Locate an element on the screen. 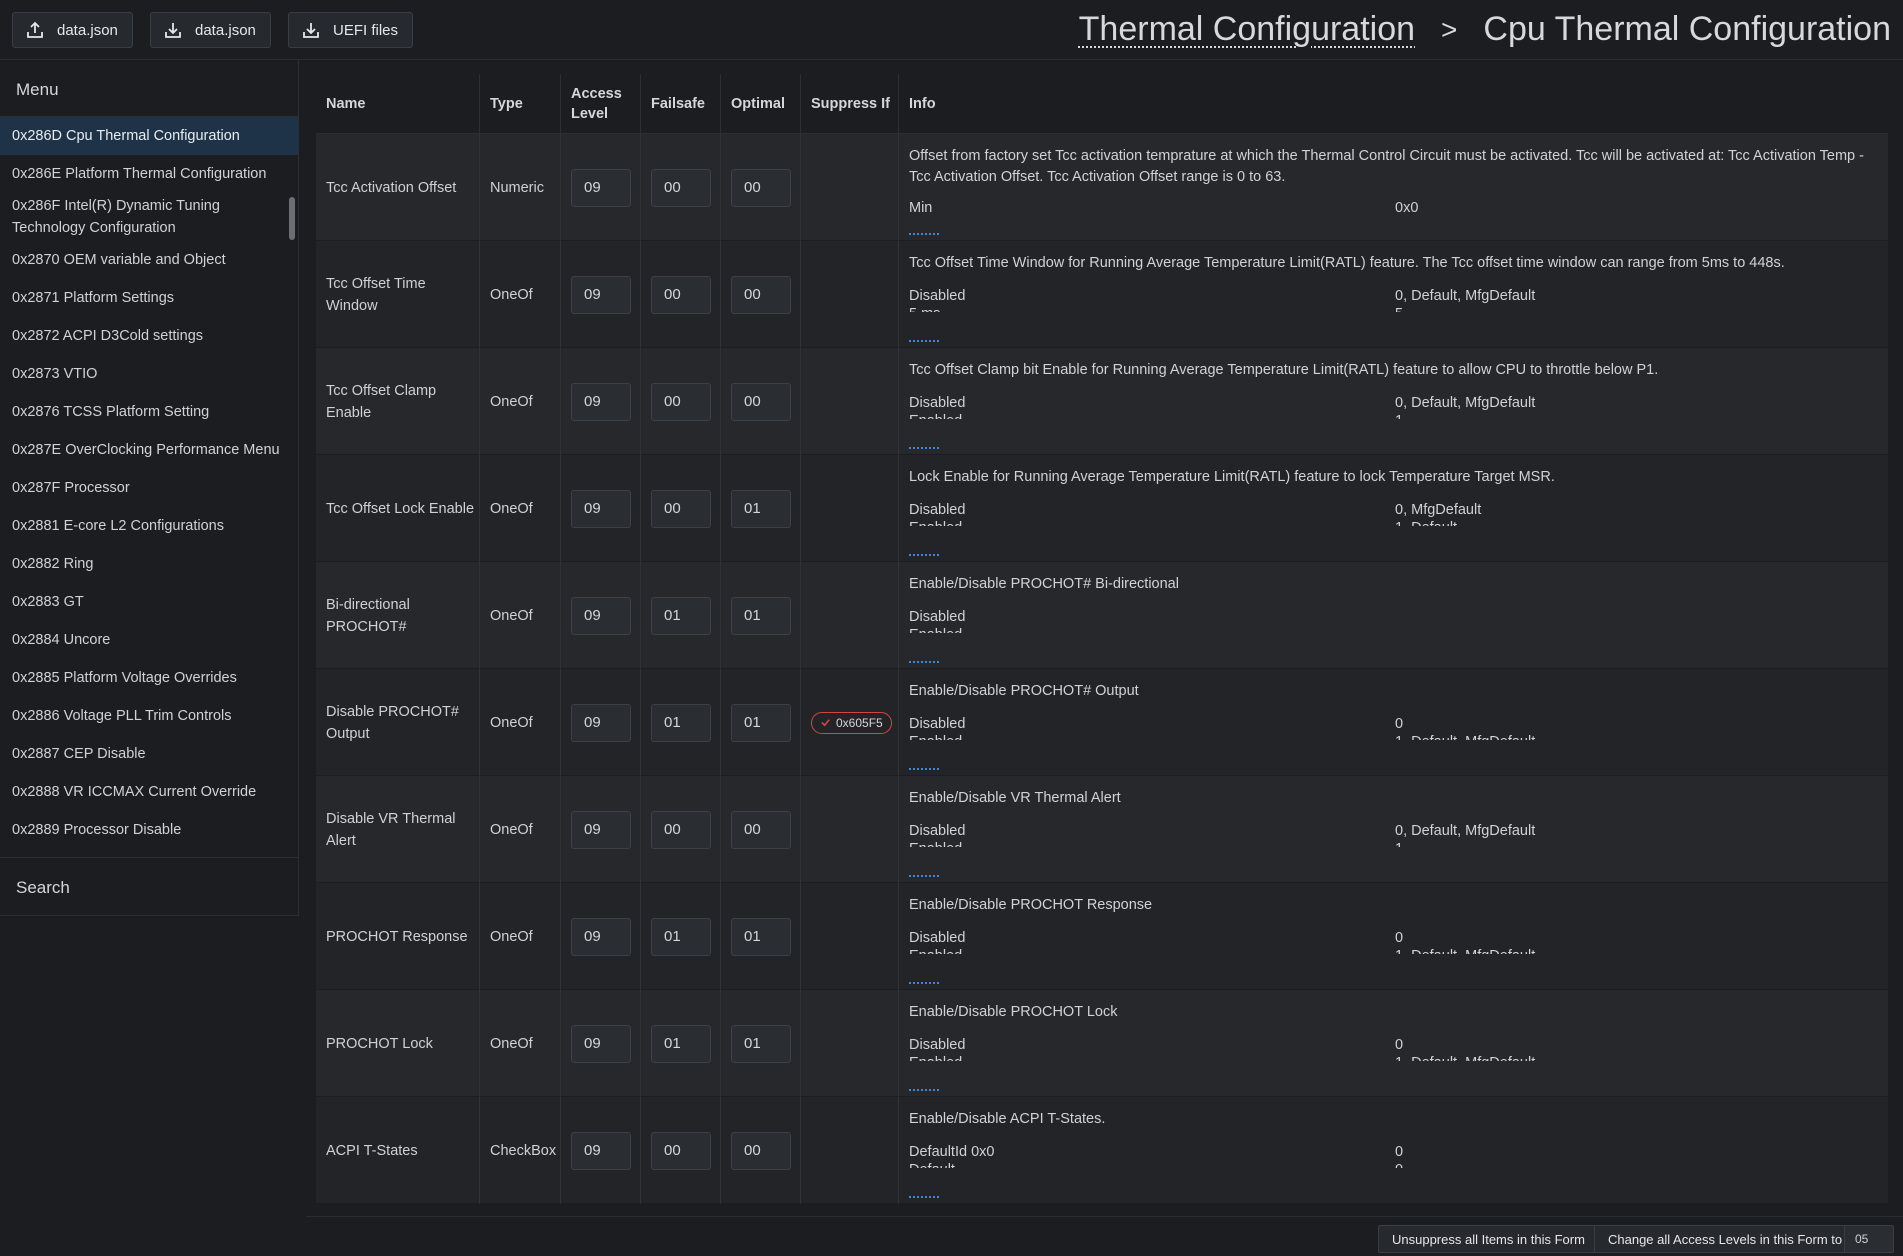  unsuppress-all-button: Unsuppress all Items in this Form is located at coordinates (1488, 1239).